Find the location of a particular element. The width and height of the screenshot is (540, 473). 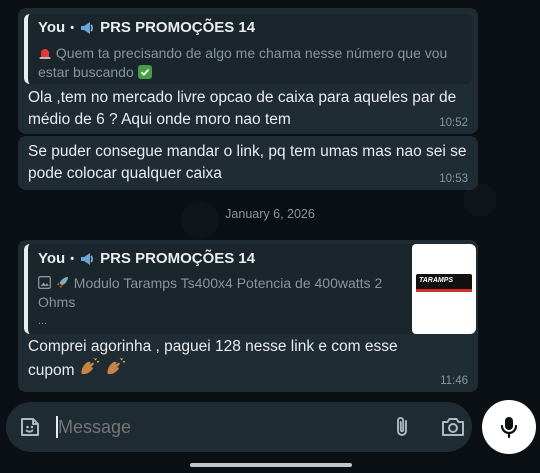

thumb-brand-label: TARAMPS is located at coordinates (436, 280).